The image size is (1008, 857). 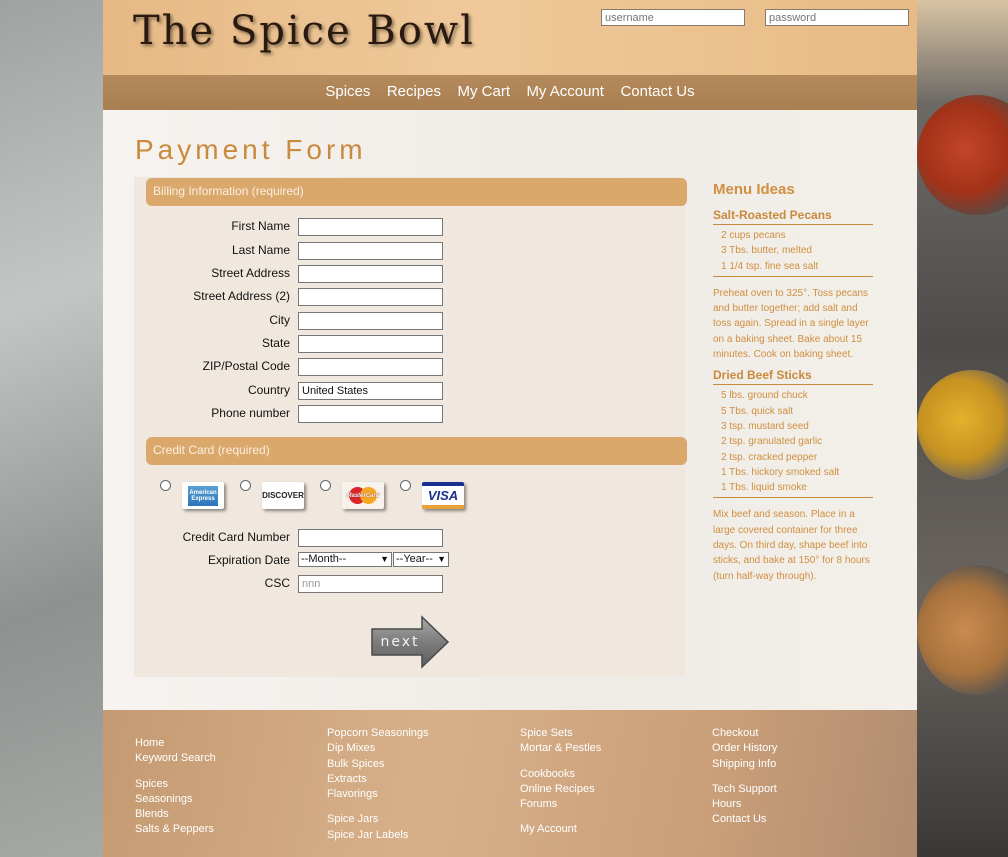 What do you see at coordinates (175, 814) in the screenshot?
I see `footer-link-blends: Blends` at bounding box center [175, 814].